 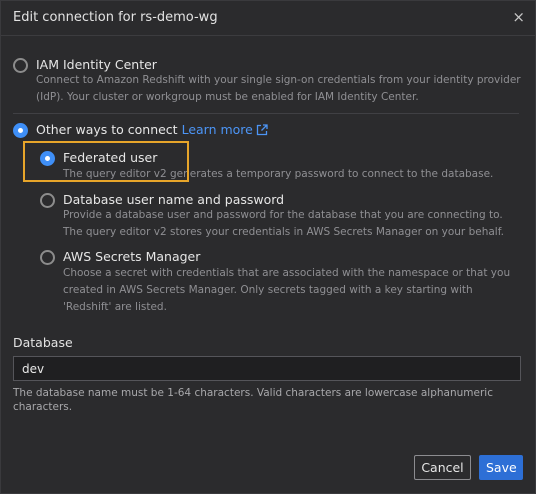 I want to click on close-icon: ×, so click(x=518, y=17).